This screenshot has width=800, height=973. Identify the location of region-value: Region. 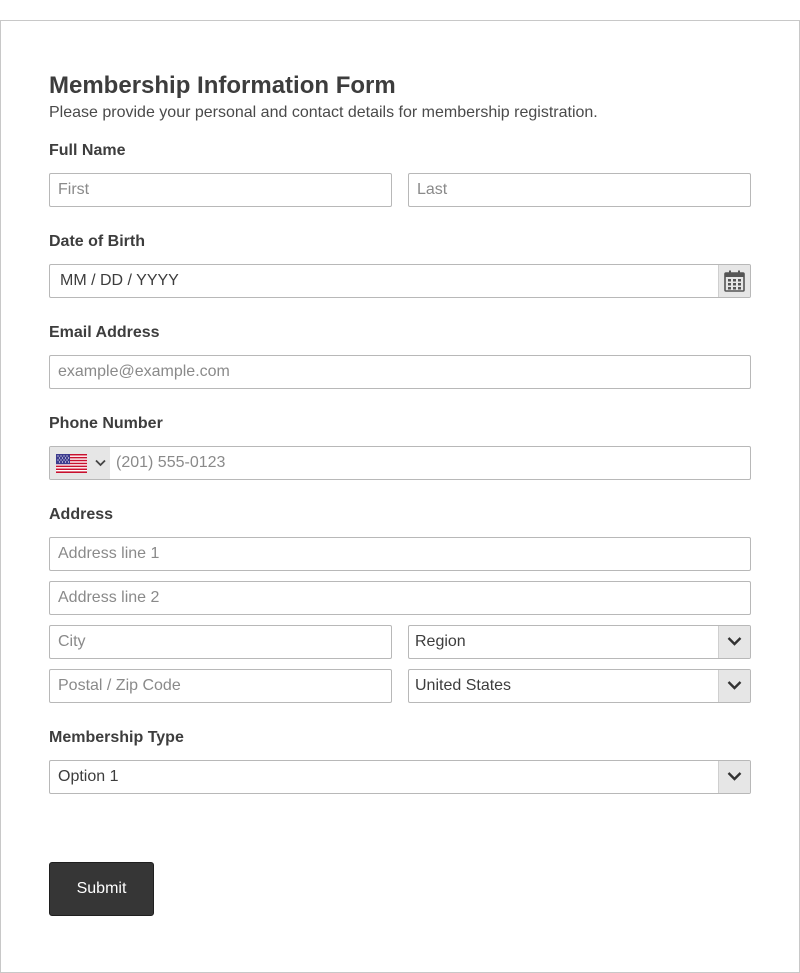
(440, 641).